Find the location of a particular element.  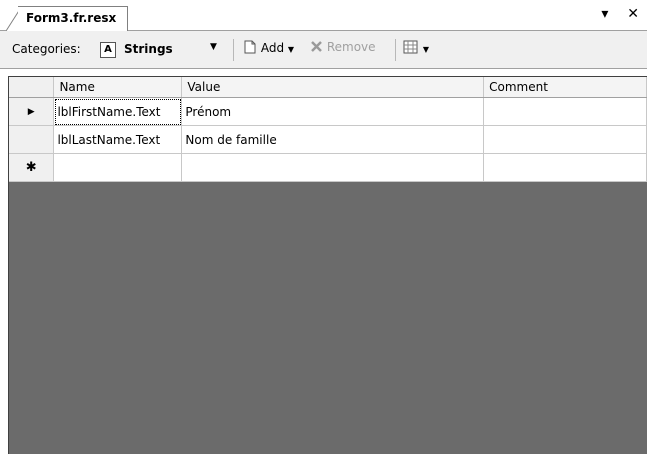

categories-label: Categories: is located at coordinates (46, 49).